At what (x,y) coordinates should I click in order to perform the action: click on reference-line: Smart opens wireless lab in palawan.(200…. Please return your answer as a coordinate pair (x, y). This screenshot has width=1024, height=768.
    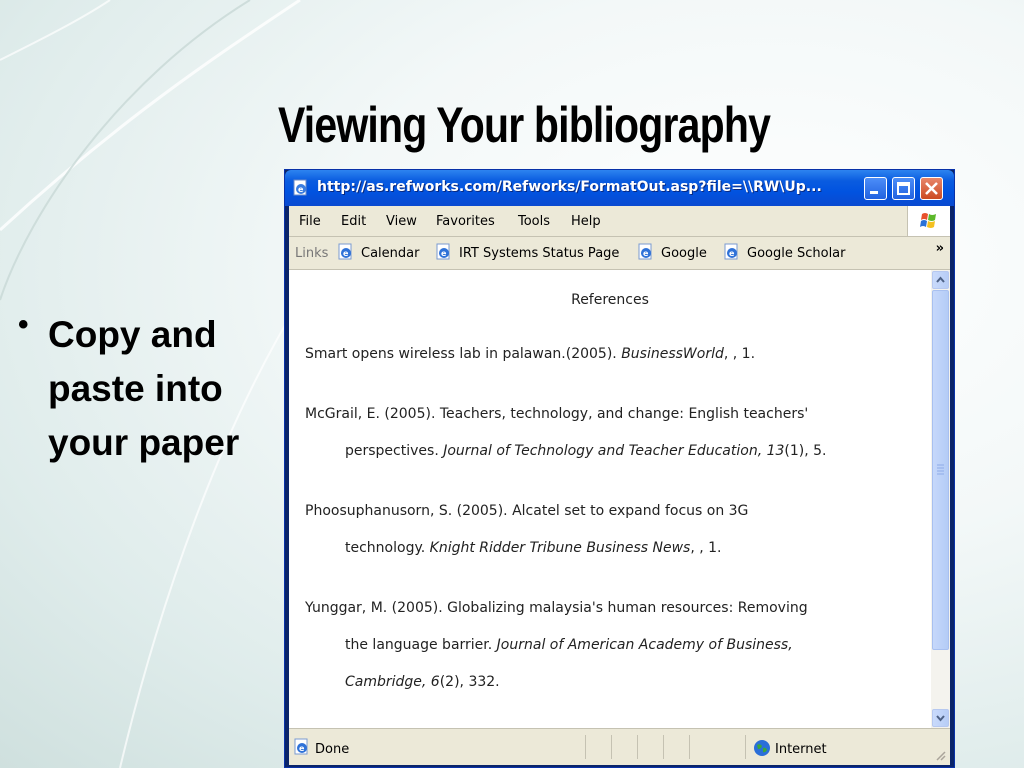
    Looking at the image, I should click on (610, 354).